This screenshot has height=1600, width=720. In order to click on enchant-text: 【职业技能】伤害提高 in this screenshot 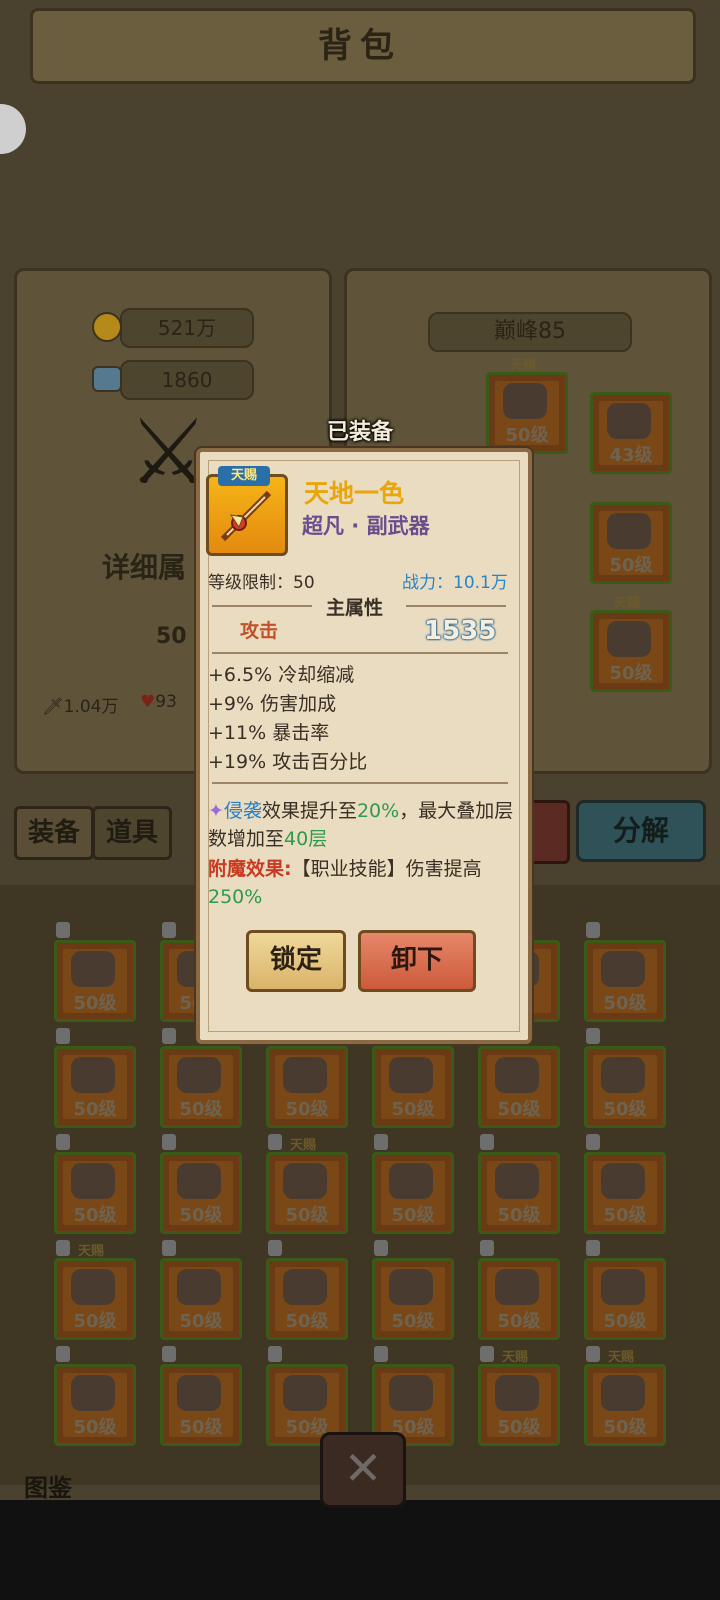, I will do `click(386, 869)`.